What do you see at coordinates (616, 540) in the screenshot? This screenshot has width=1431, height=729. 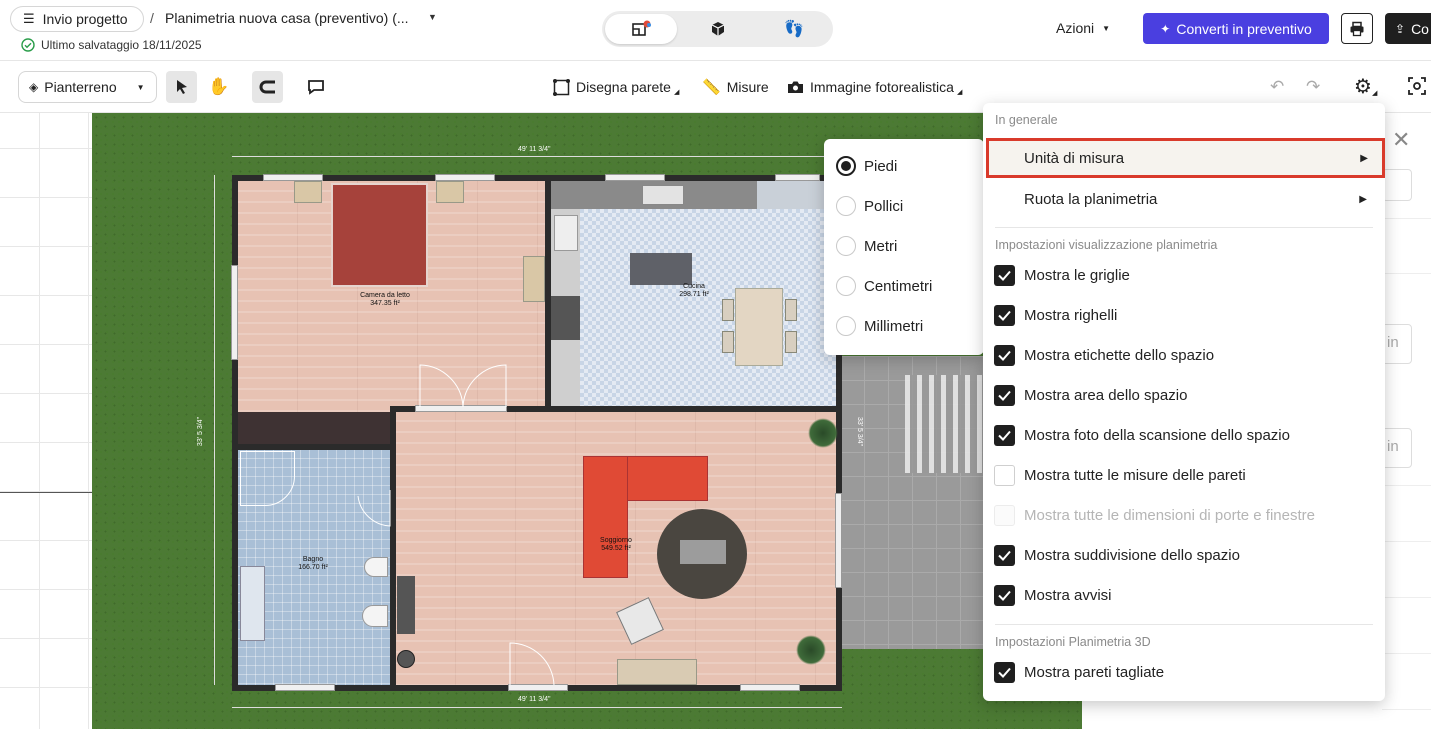 I see `room-name: Soggiorno` at bounding box center [616, 540].